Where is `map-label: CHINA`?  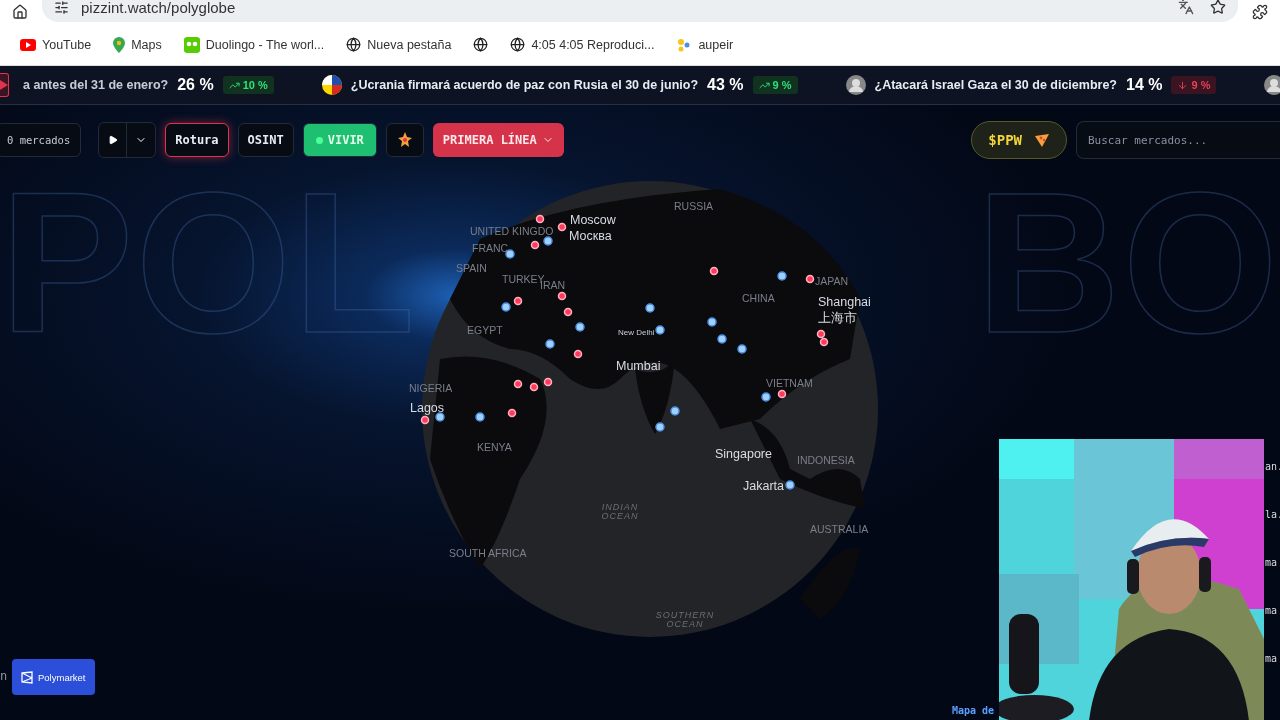 map-label: CHINA is located at coordinates (758, 298).